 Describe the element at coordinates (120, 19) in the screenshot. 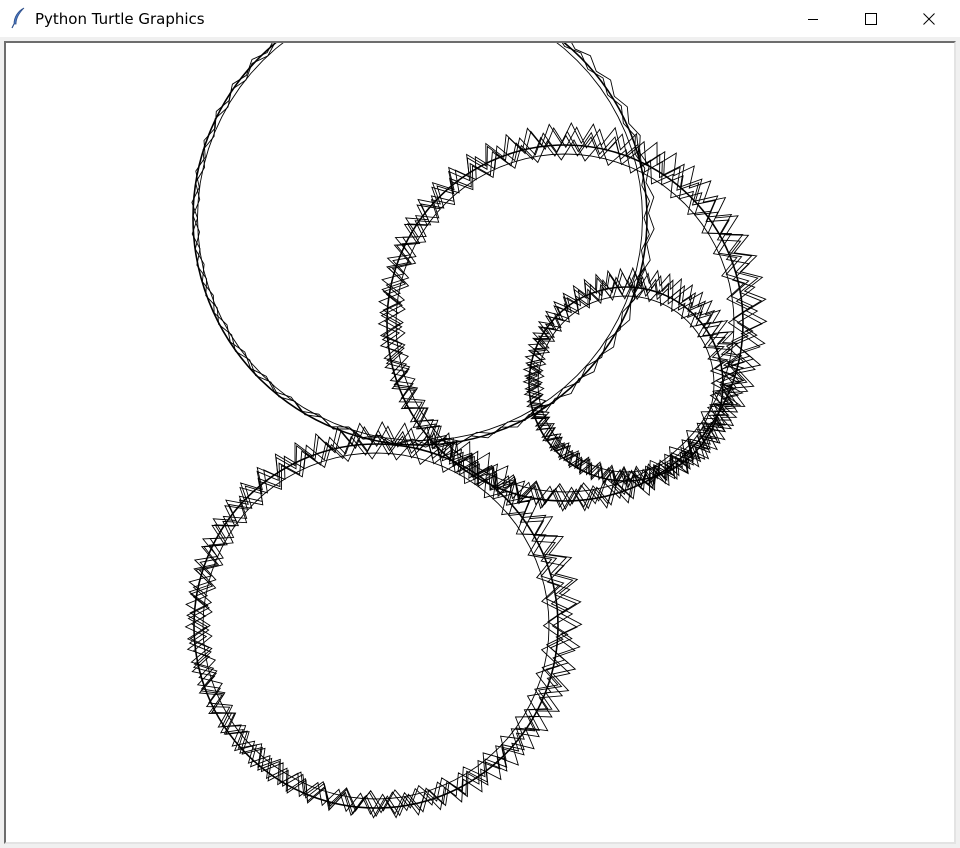

I see `window-title: Python Turtle Graphics` at that location.